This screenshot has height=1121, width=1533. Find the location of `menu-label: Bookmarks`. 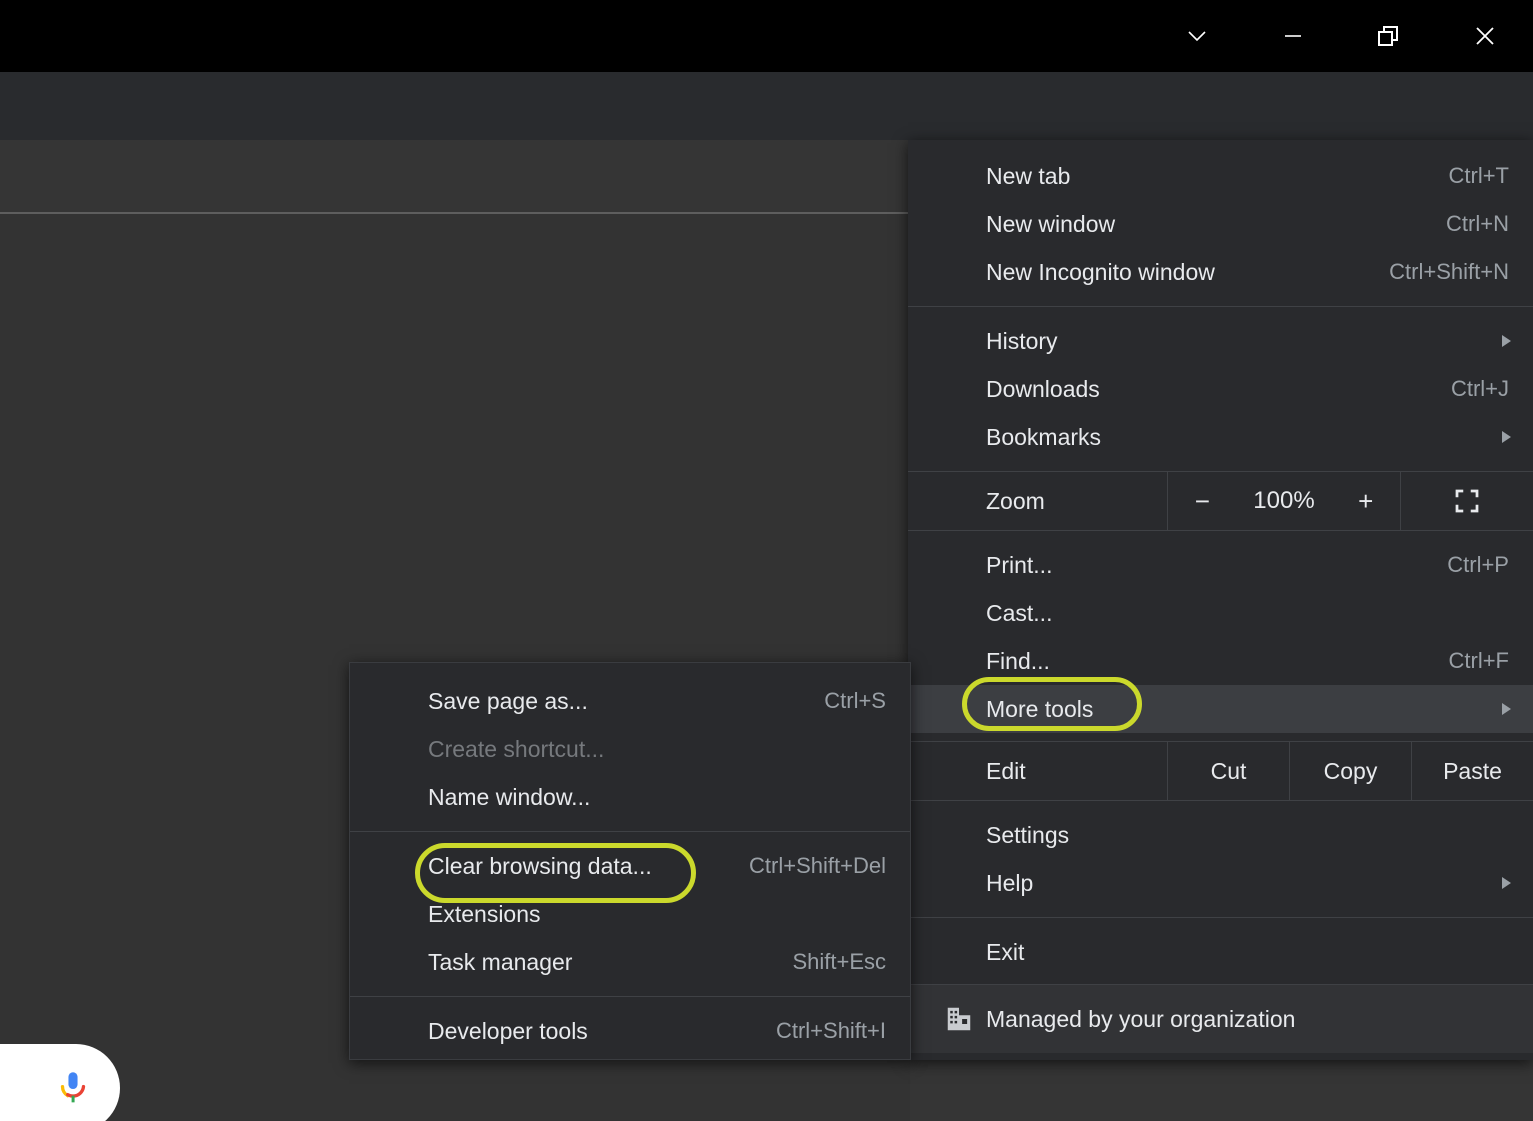

menu-label: Bookmarks is located at coordinates (1044, 436).